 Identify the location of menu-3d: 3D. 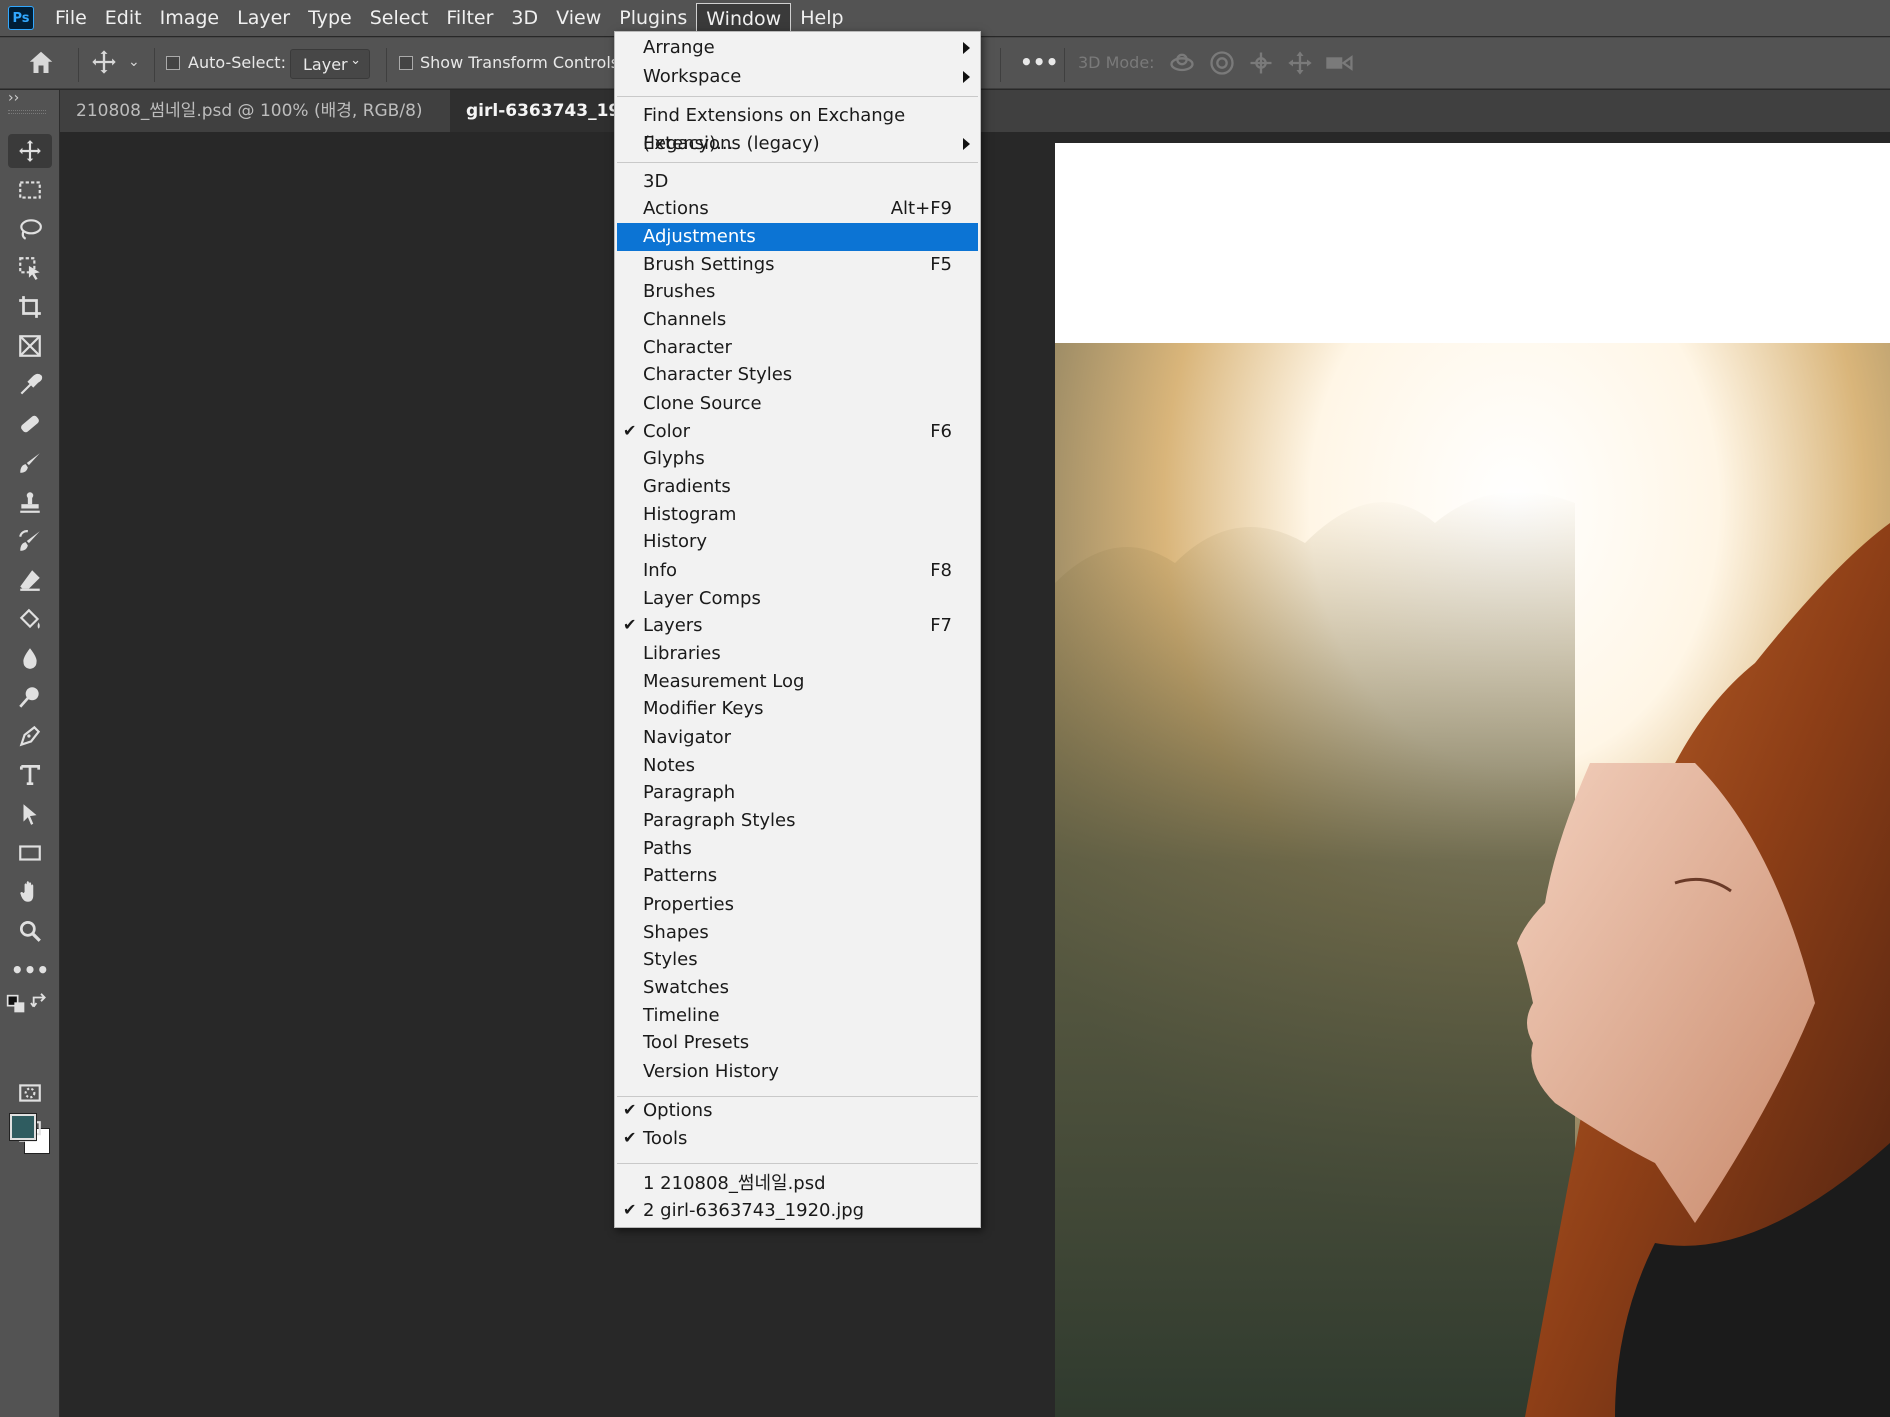
(524, 18).